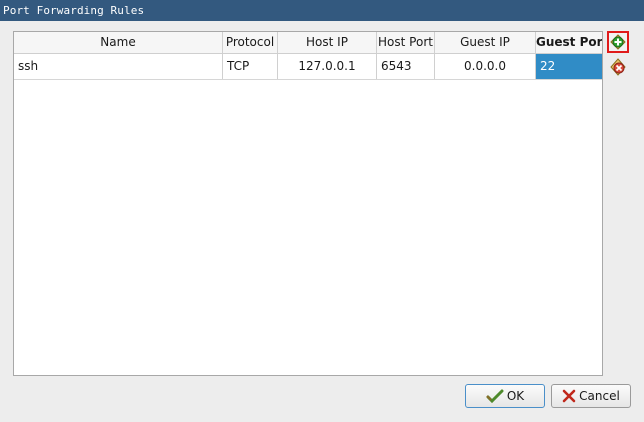 Image resolution: width=644 pixels, height=422 pixels. Describe the element at coordinates (327, 66) in the screenshot. I see `cell-host-ip: 127.0.0.1` at that location.